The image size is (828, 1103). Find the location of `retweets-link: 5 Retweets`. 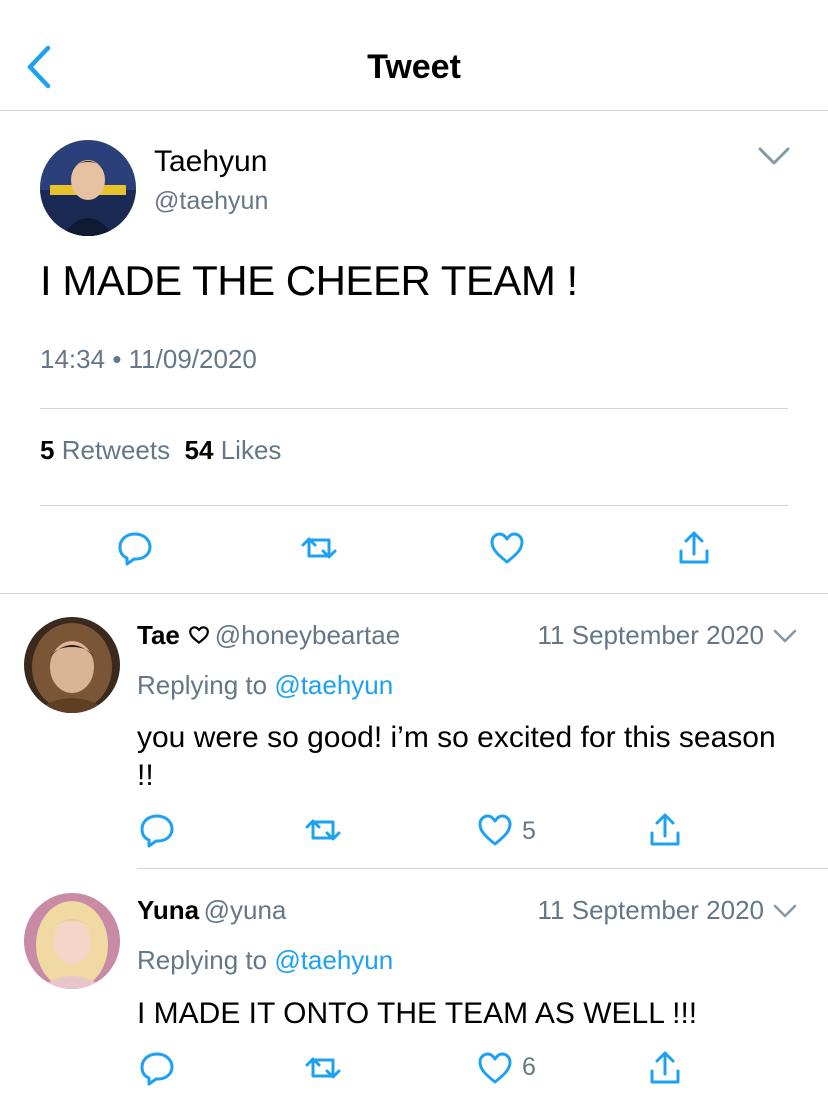

retweets-link: 5 Retweets is located at coordinates (105, 450).